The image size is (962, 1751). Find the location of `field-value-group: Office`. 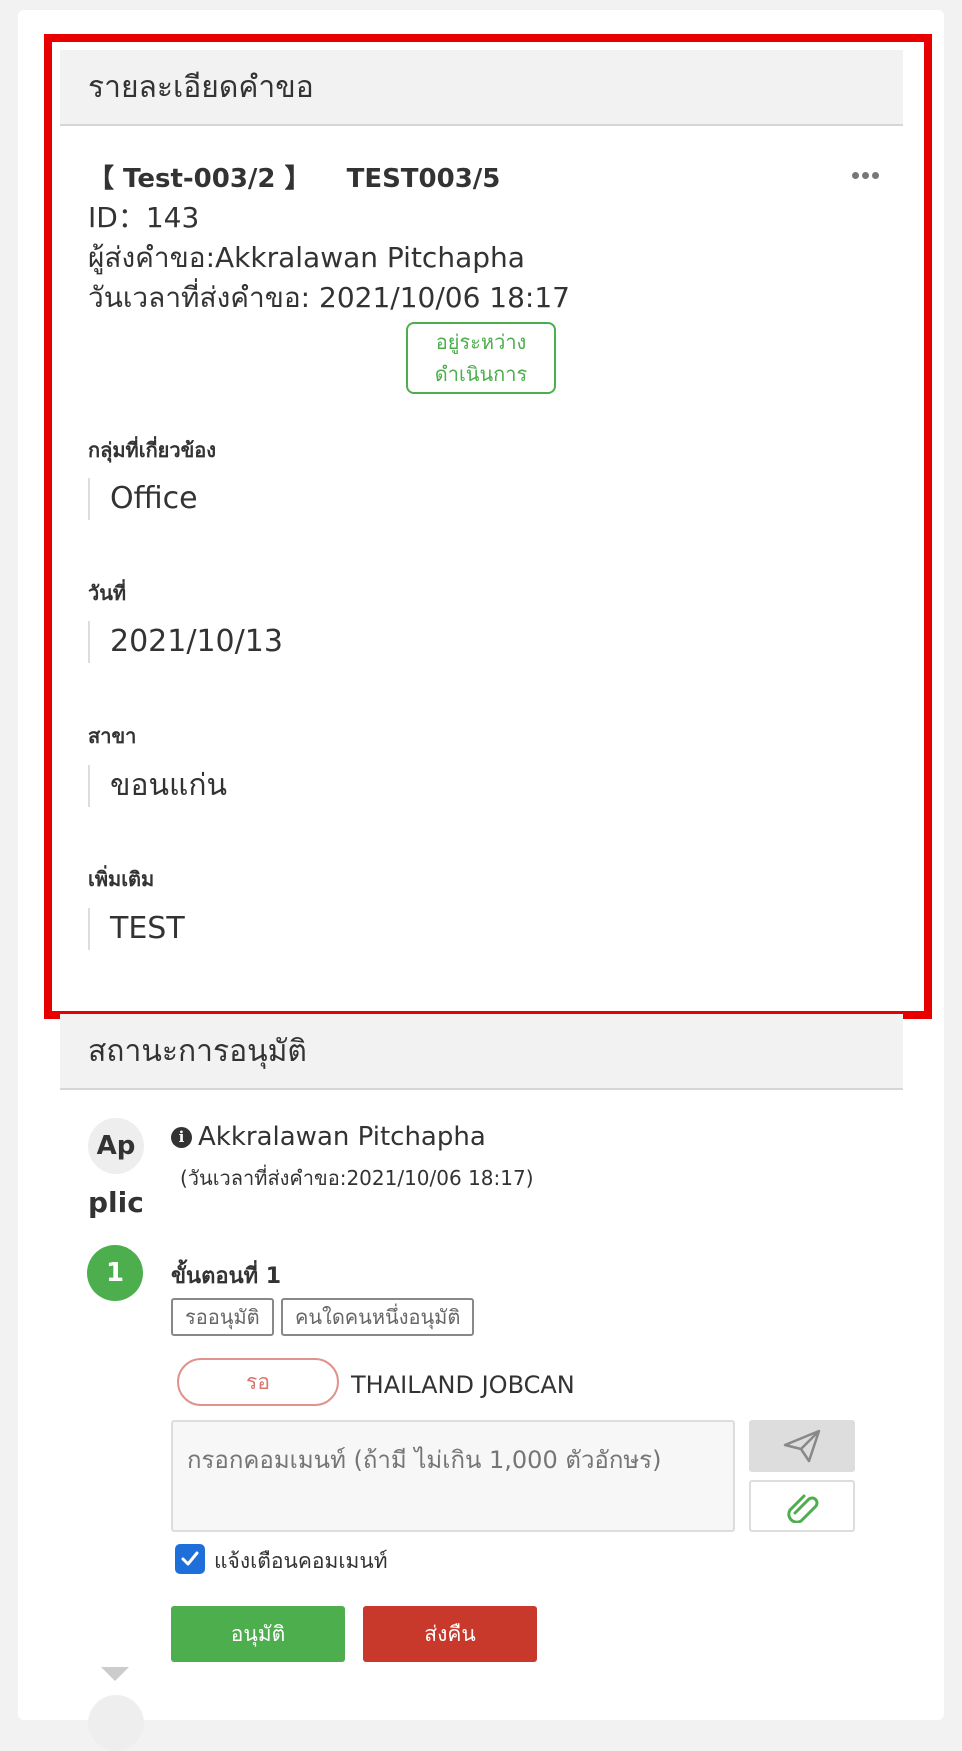

field-value-group: Office is located at coordinates (143, 499).